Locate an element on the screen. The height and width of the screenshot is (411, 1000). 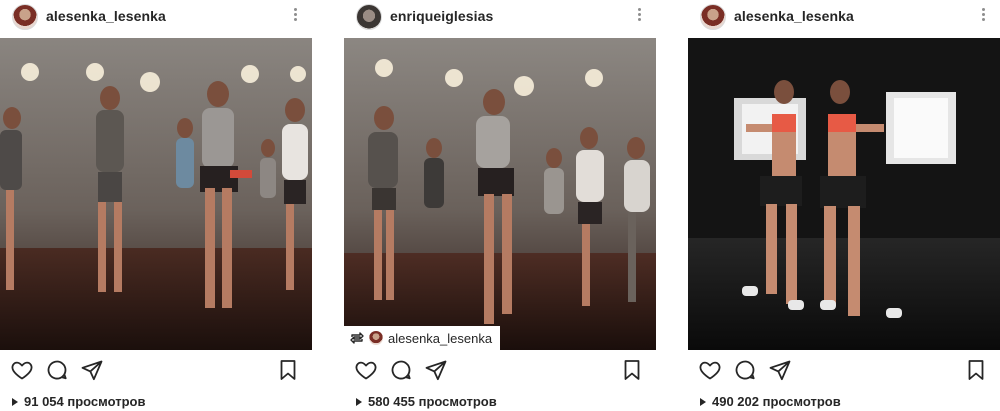
repost-tag: alesenka_lesenka is located at coordinates (422, 338).